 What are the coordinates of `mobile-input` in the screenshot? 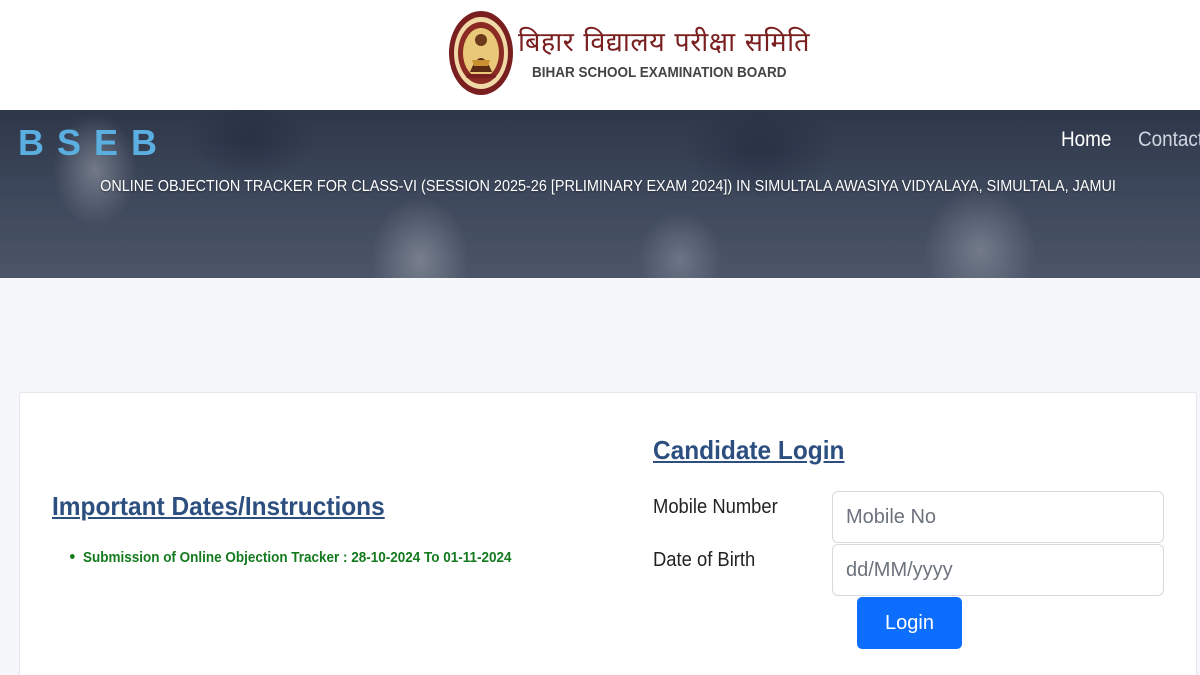 It's located at (998, 517).